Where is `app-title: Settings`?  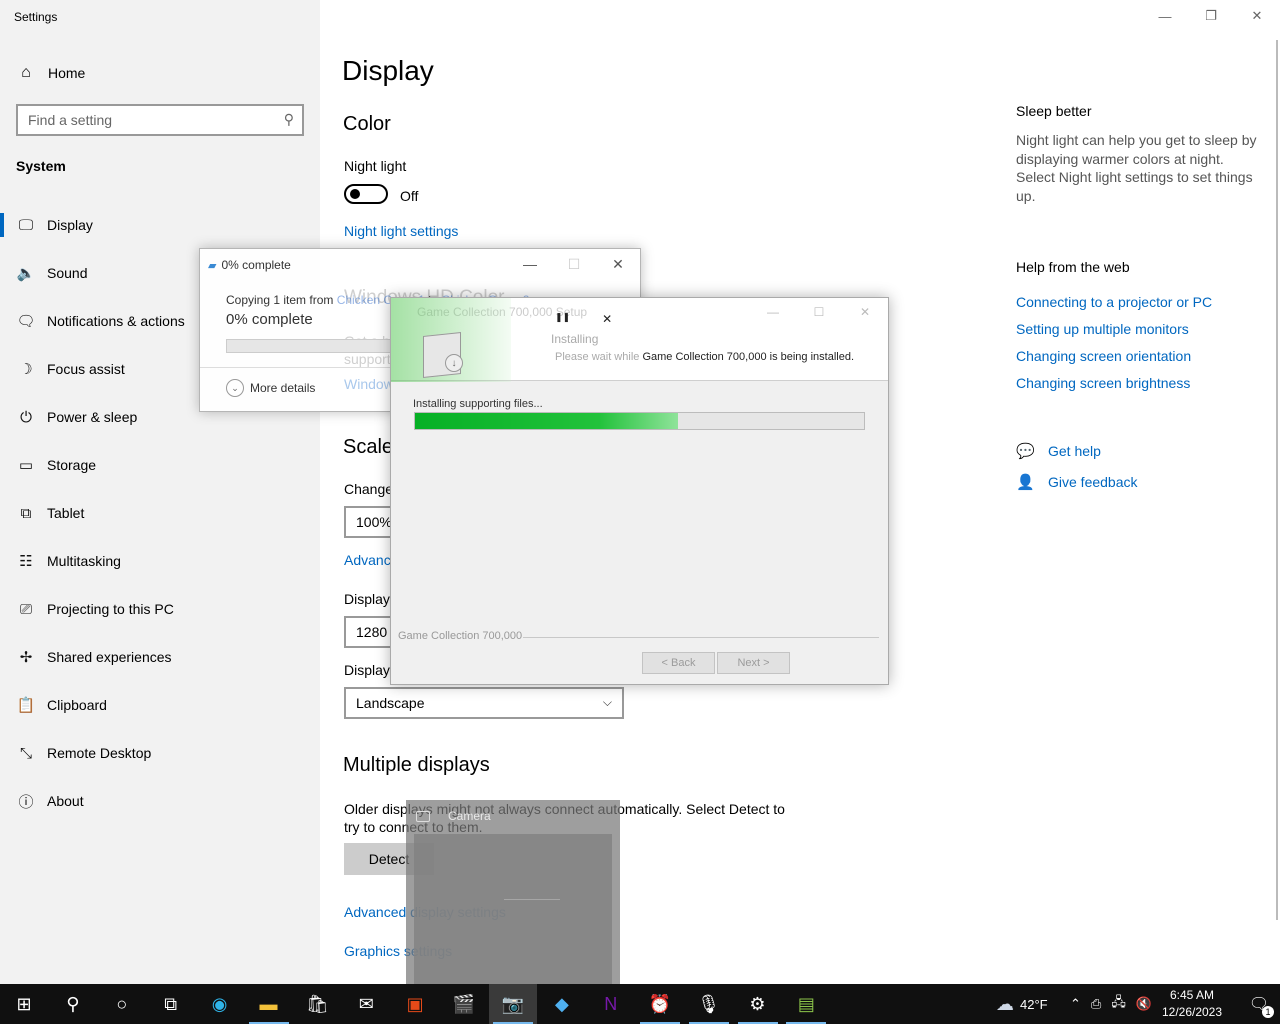
app-title: Settings is located at coordinates (36, 17).